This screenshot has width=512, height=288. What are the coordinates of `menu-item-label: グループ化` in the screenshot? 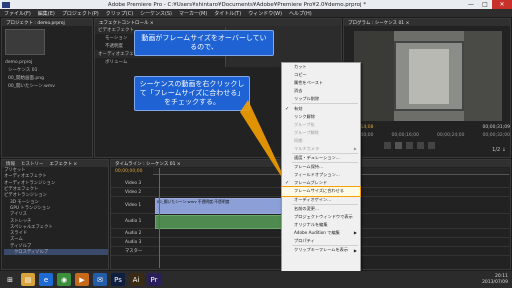 It's located at (304, 124).